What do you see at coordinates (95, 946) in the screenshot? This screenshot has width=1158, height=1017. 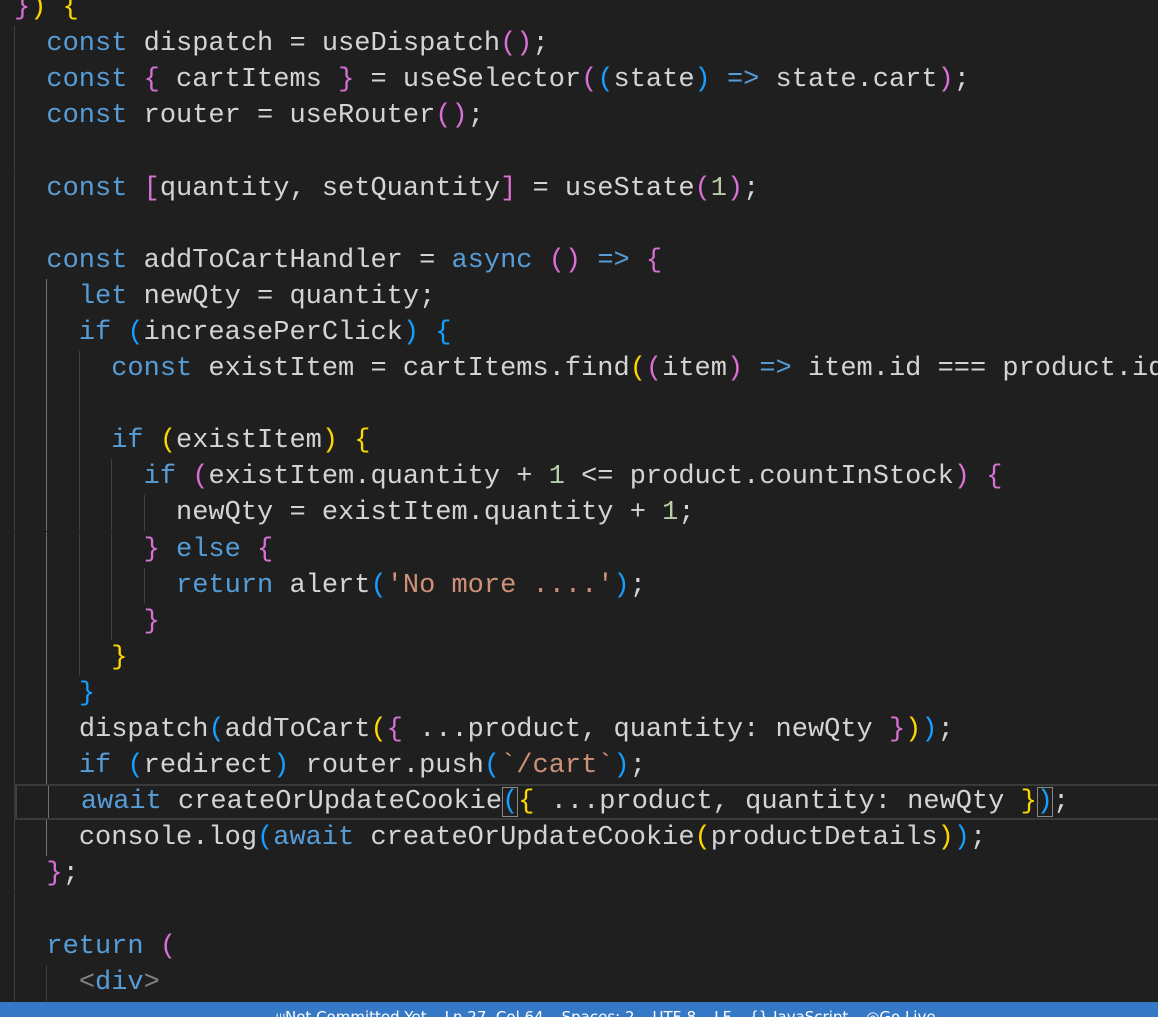 I see `code-line: return (` at bounding box center [95, 946].